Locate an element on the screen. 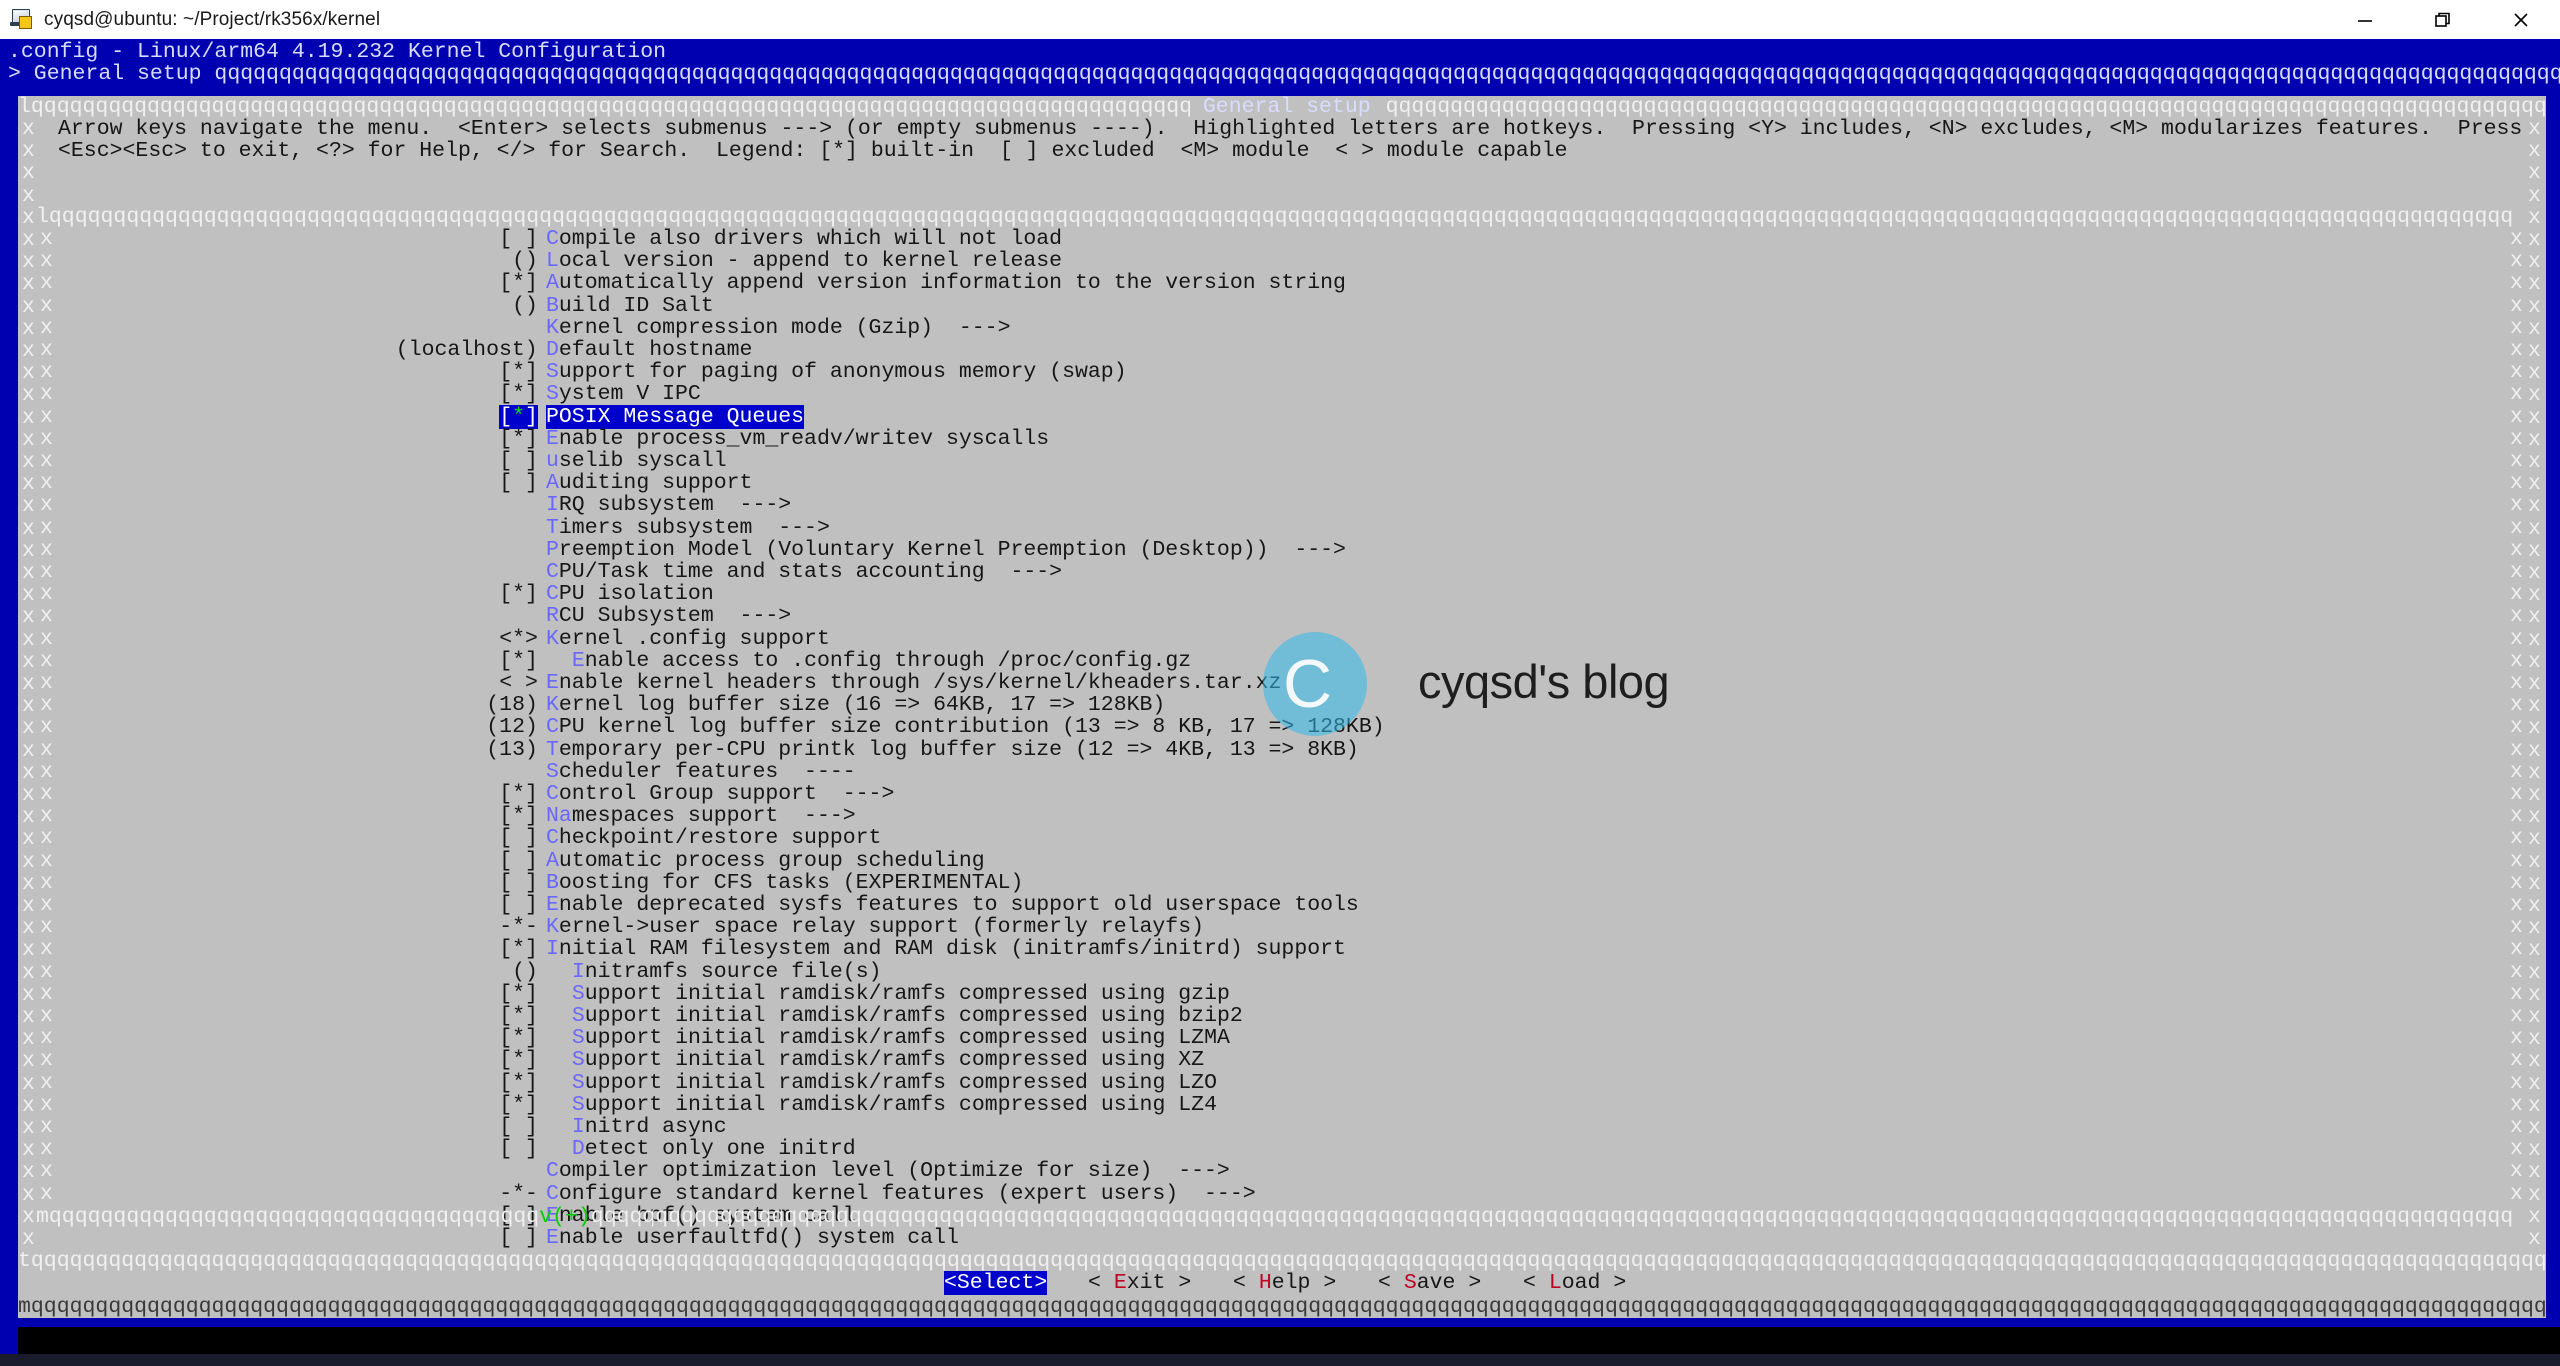 This screenshot has width=2560, height=1366. menu-item: System V IPC is located at coordinates (623, 394).